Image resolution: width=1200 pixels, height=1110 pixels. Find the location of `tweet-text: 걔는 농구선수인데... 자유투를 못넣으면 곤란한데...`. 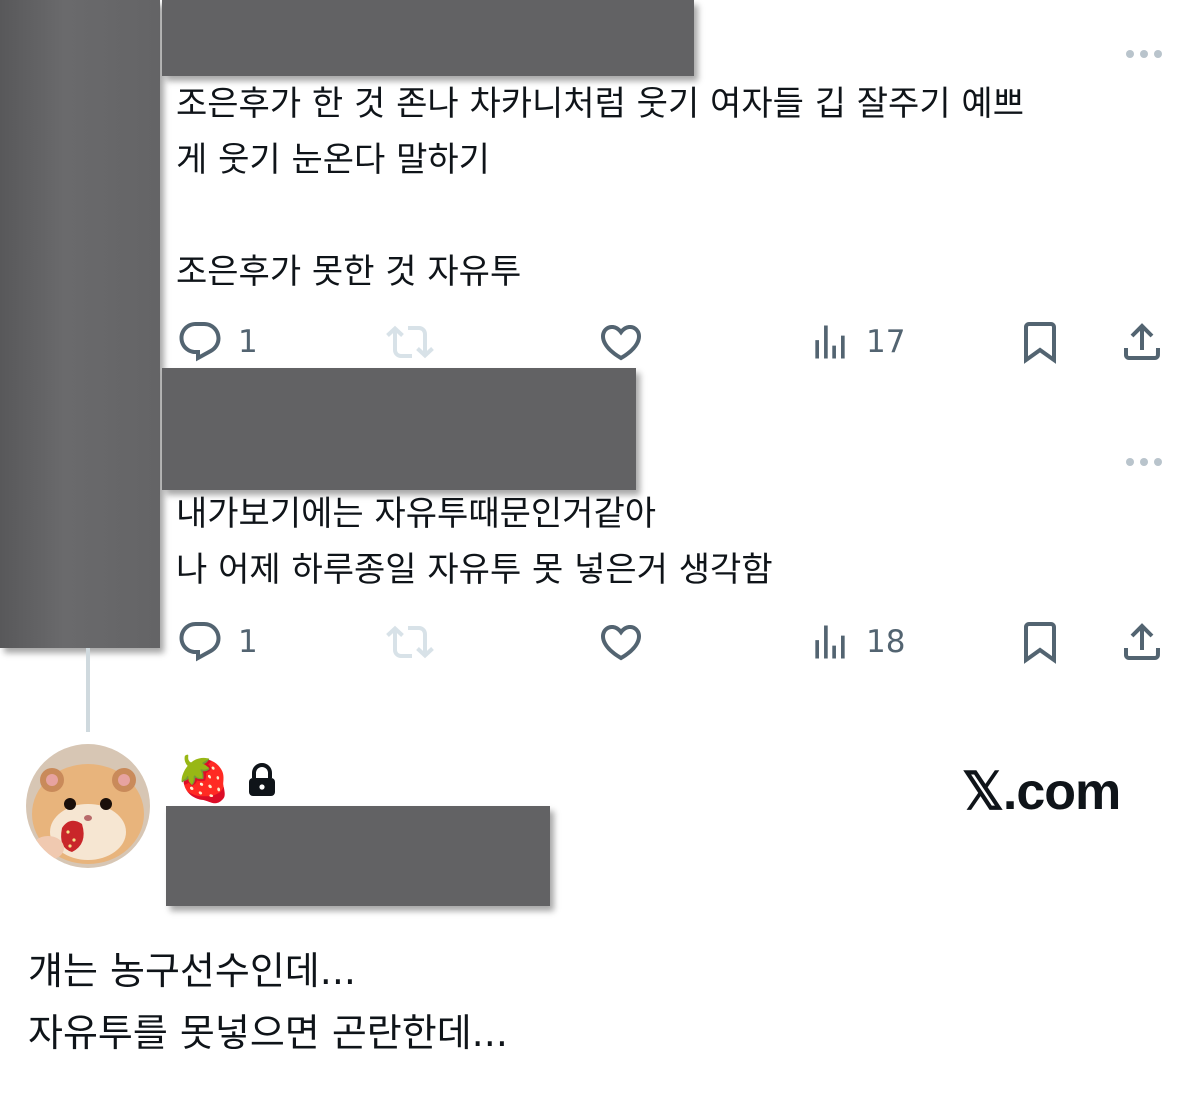

tweet-text: 걔는 농구선수인데... 자유투를 못넣으면 곤란한데... is located at coordinates (268, 1002).